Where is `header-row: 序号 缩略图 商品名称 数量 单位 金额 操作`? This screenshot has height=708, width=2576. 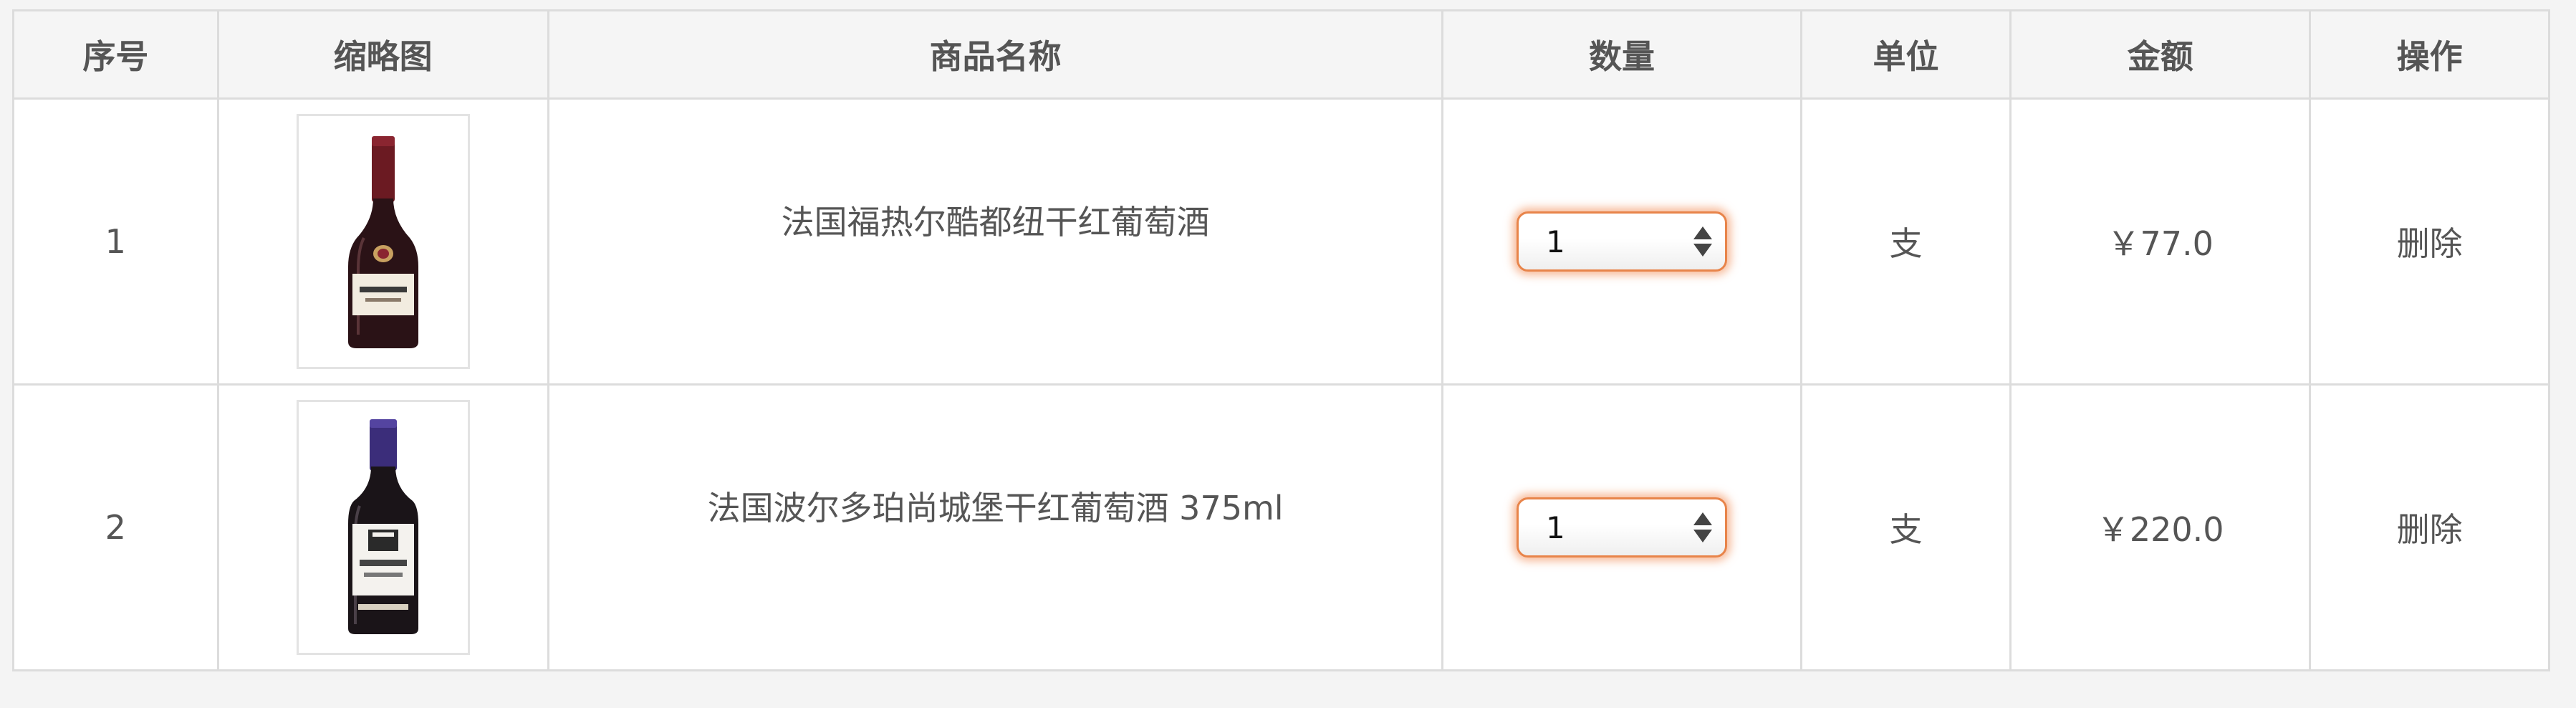 header-row: 序号 缩略图 商品名称 数量 单位 金额 操作 is located at coordinates (1281, 54).